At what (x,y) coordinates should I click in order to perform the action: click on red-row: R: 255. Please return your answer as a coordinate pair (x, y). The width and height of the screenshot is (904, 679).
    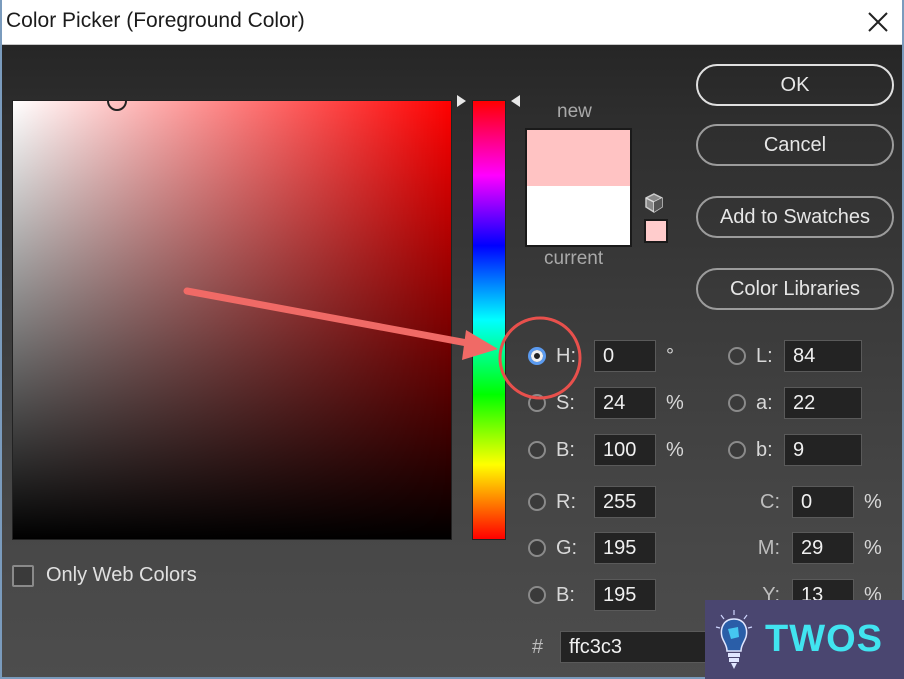
    Looking at the image, I should click on (592, 502).